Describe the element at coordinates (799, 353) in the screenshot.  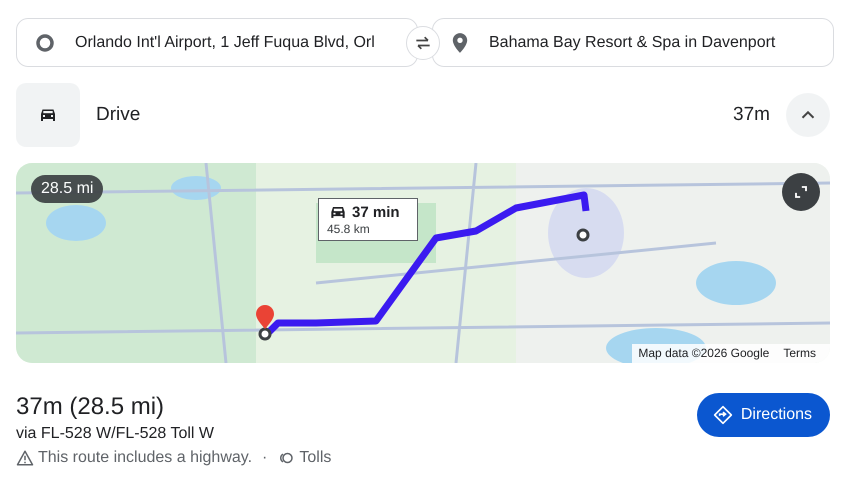
I see `terms-link: Terms` at that location.